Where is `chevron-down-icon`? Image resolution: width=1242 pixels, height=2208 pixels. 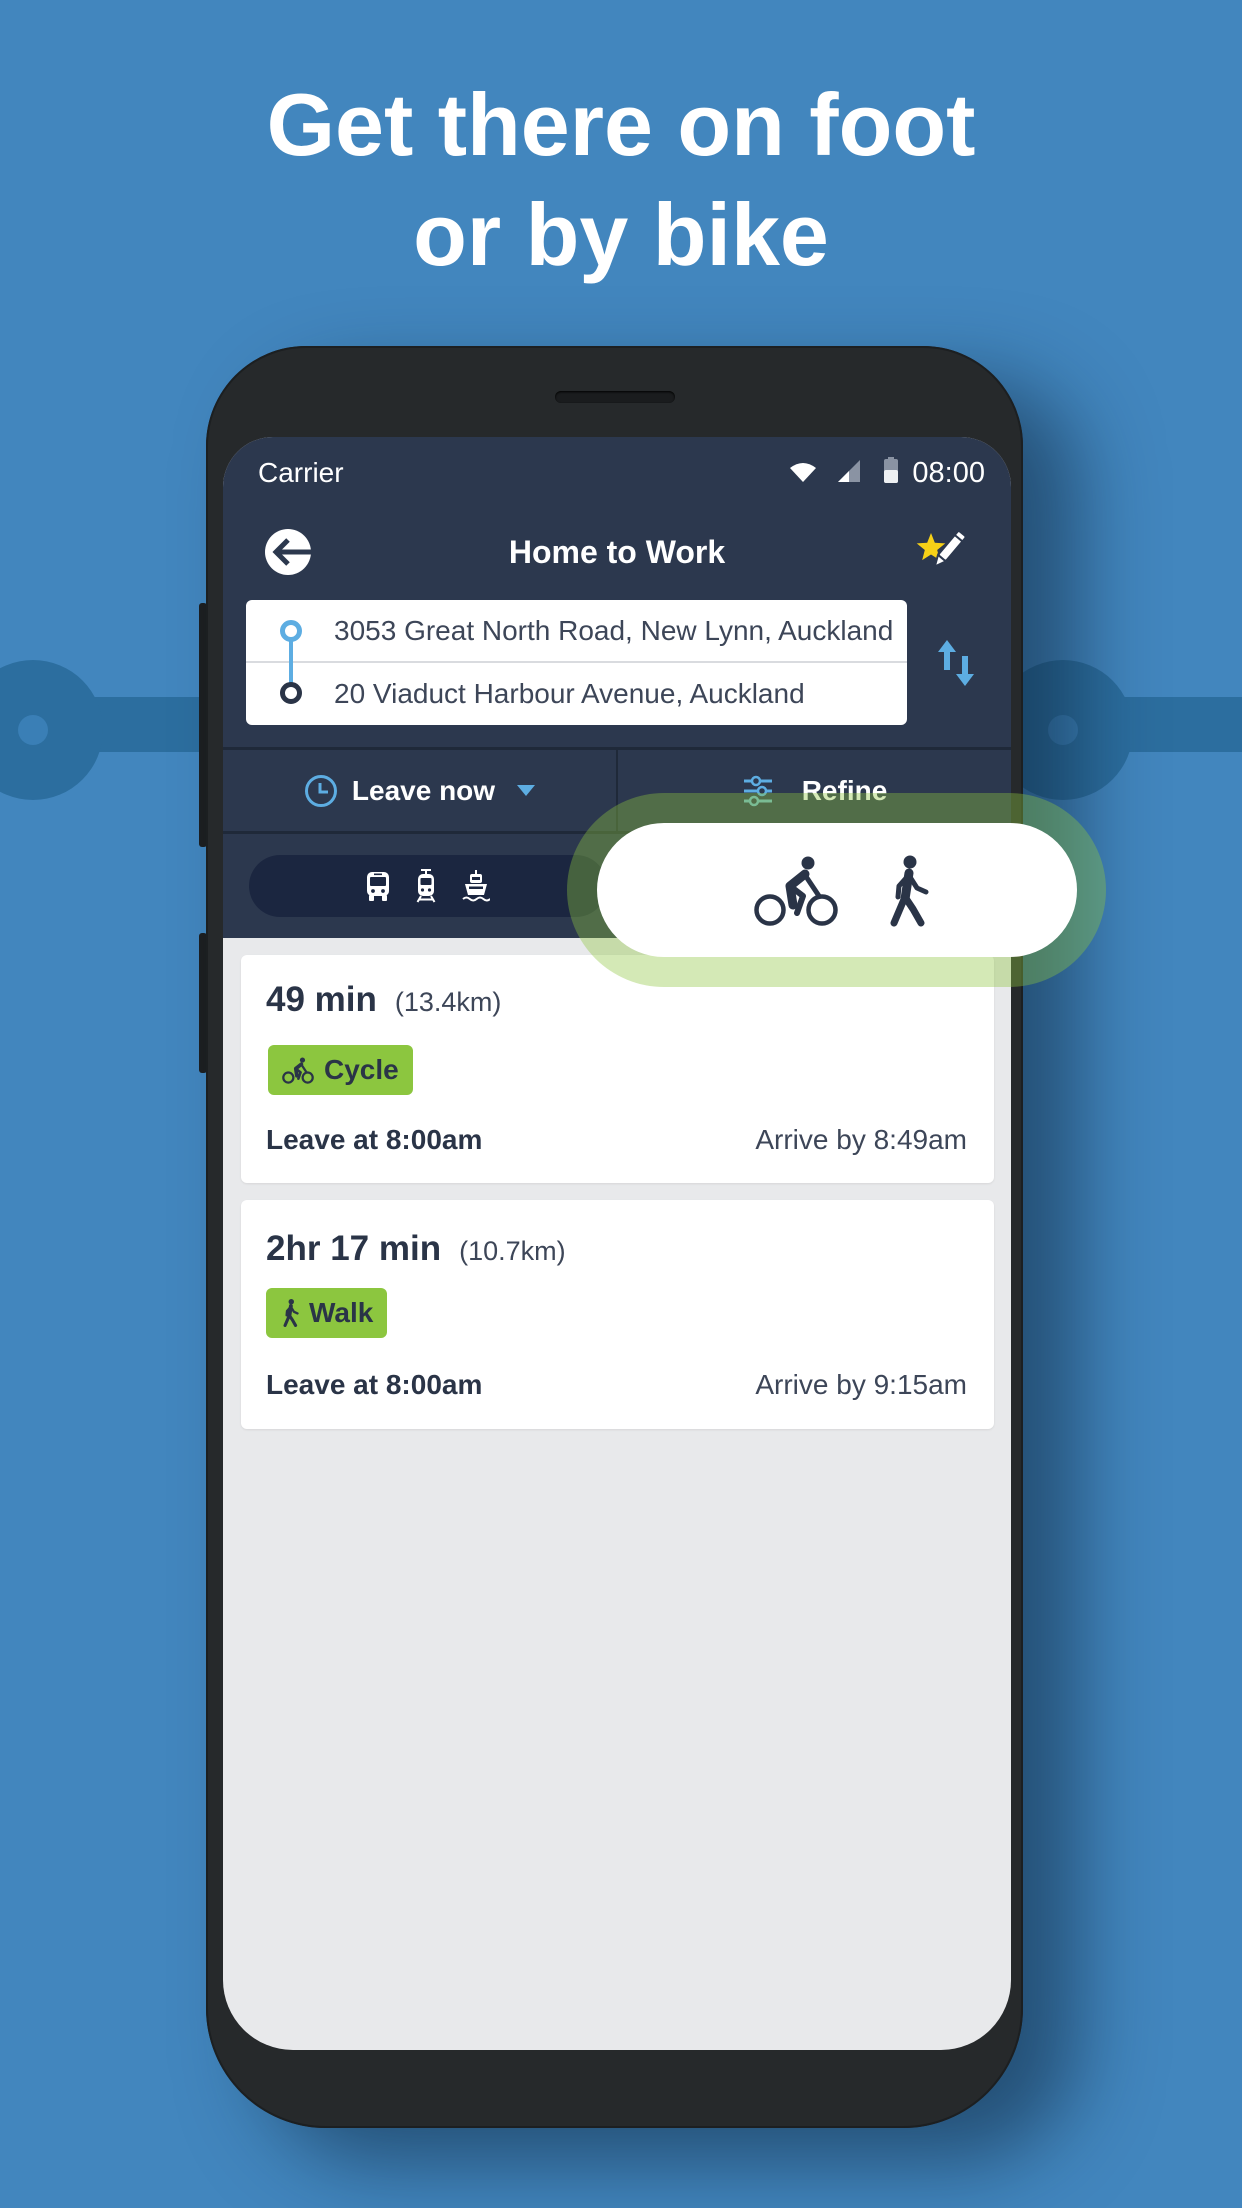 chevron-down-icon is located at coordinates (526, 790).